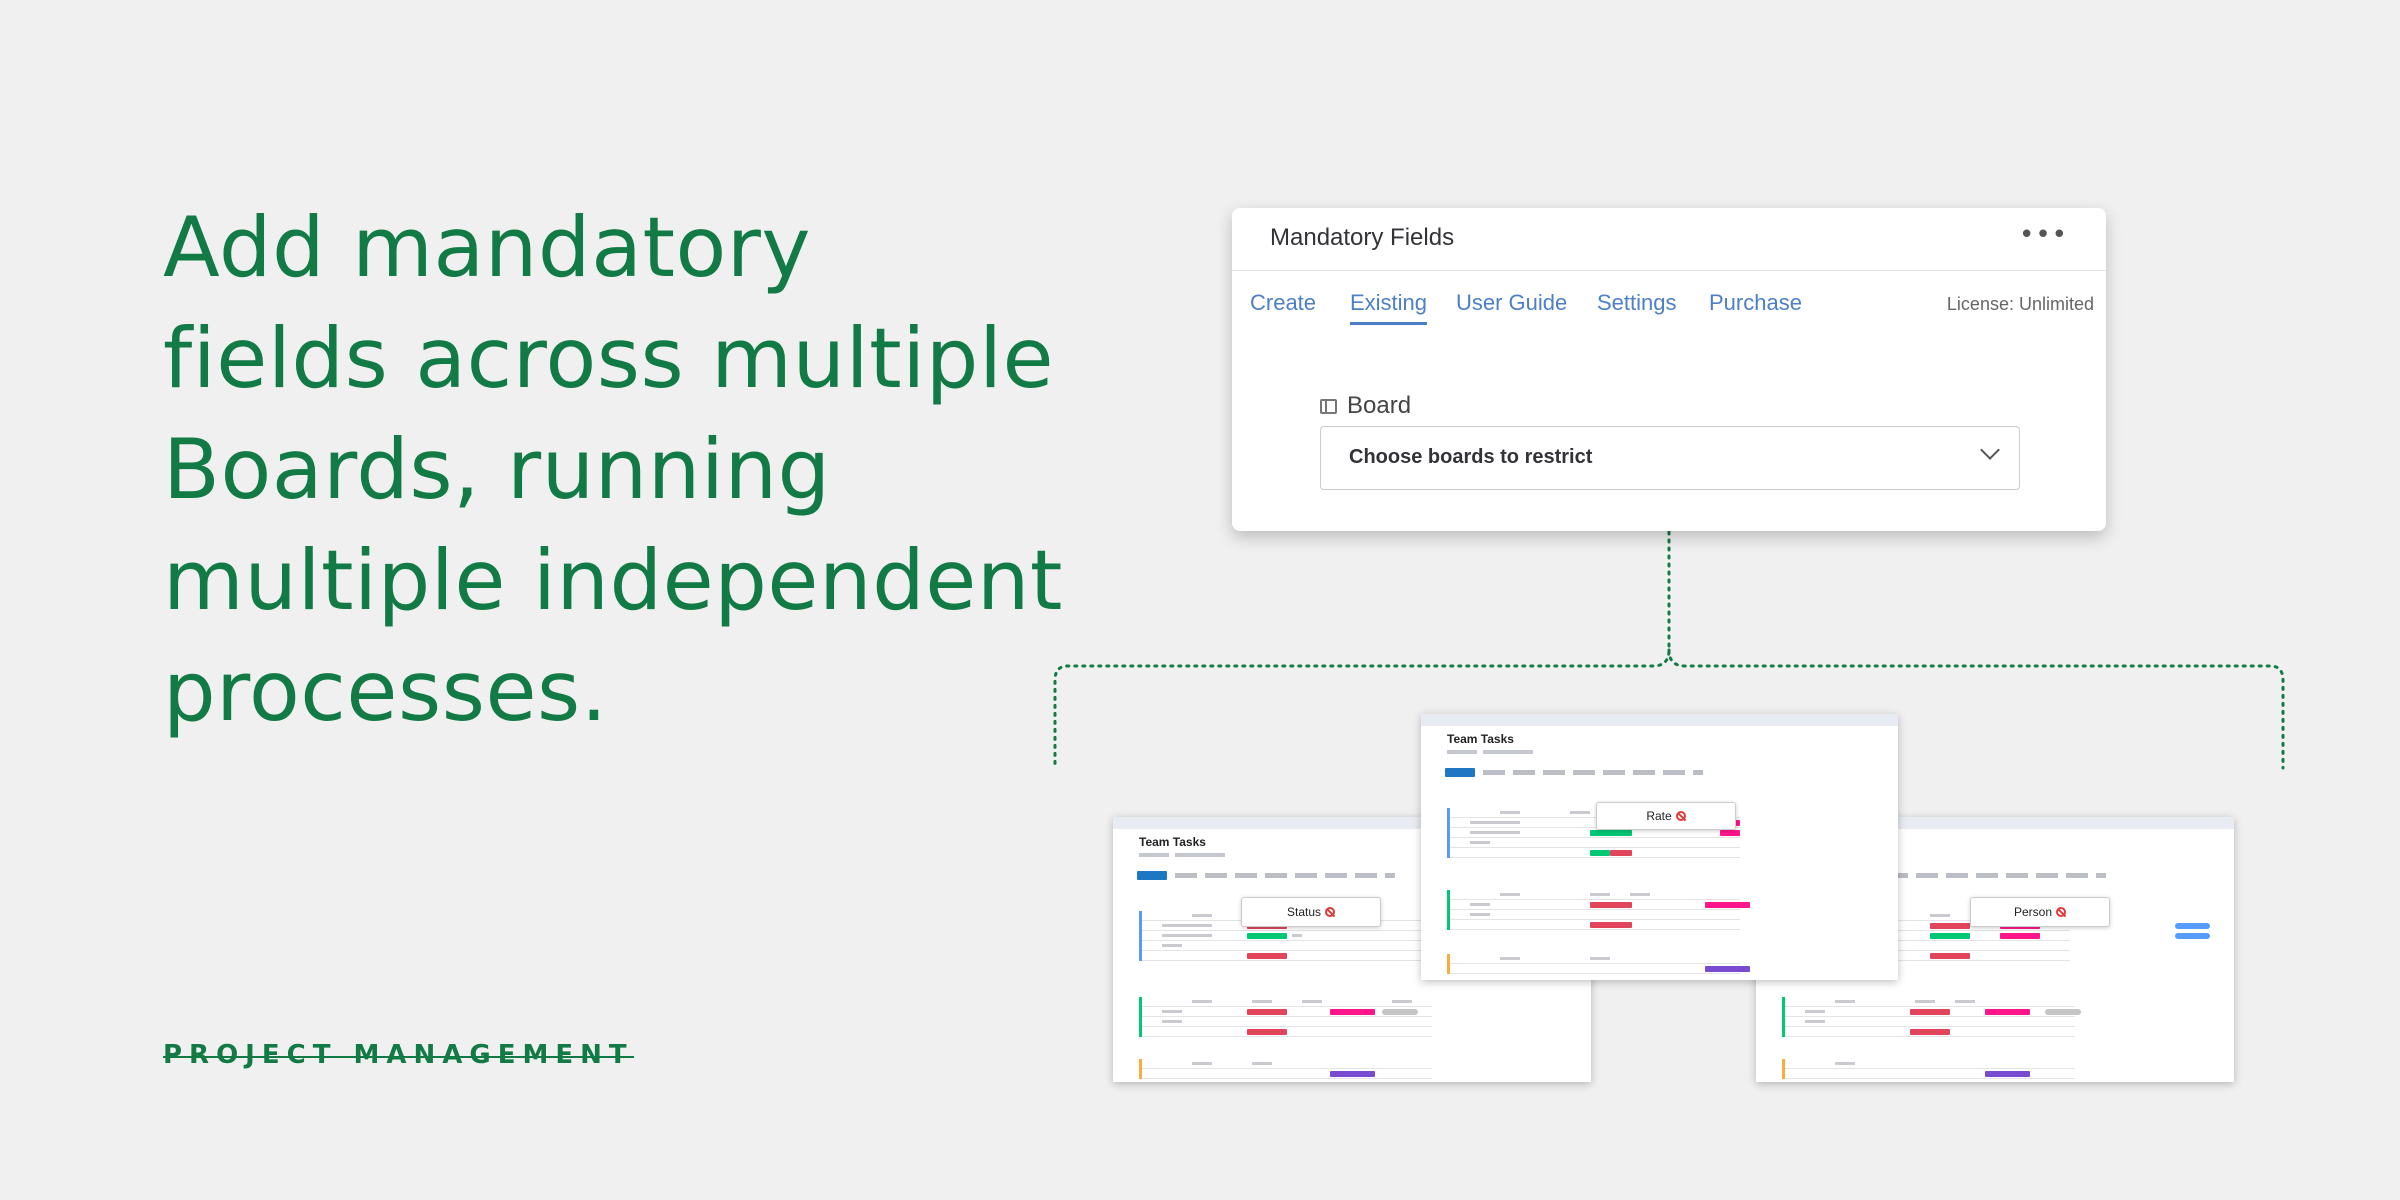  I want to click on tab-user-guide: User Guide, so click(1511, 303).